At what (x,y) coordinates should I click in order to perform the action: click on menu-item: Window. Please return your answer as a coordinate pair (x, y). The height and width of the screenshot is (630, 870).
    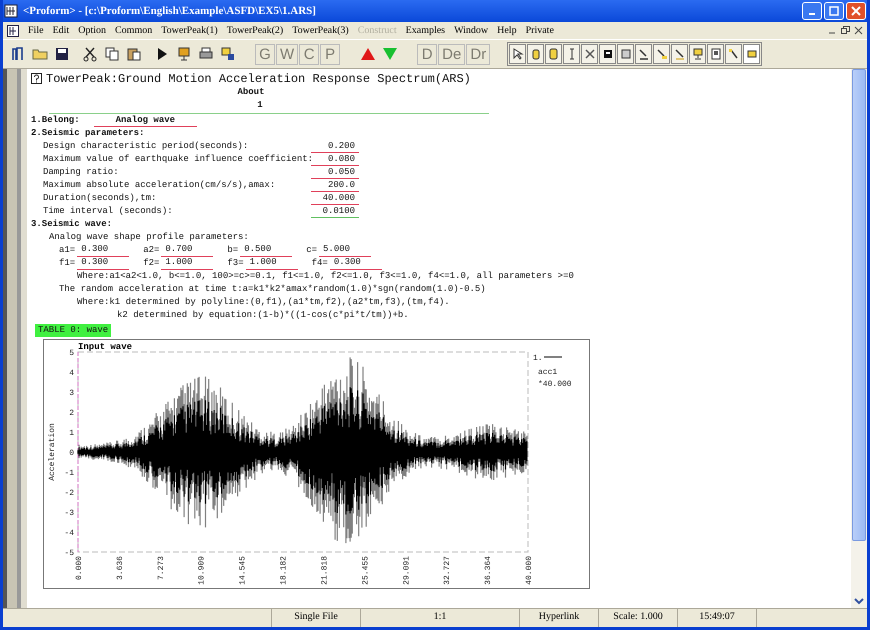
    Looking at the image, I should click on (471, 30).